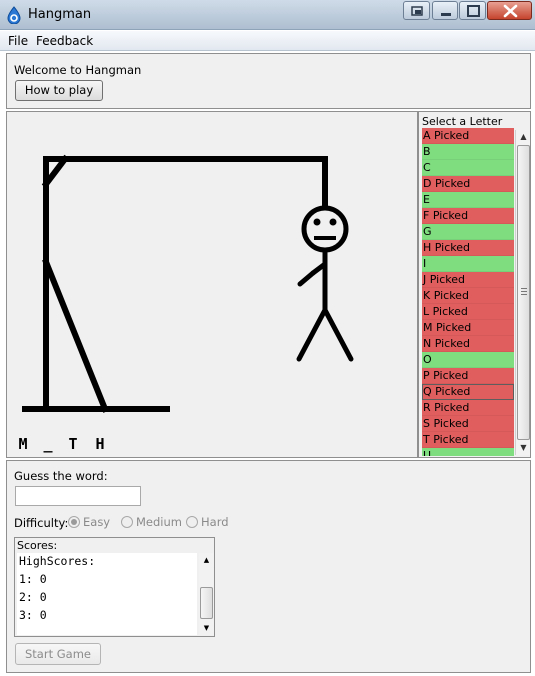 The width and height of the screenshot is (535, 676). I want to click on score-line: HighScores:, so click(57, 561).